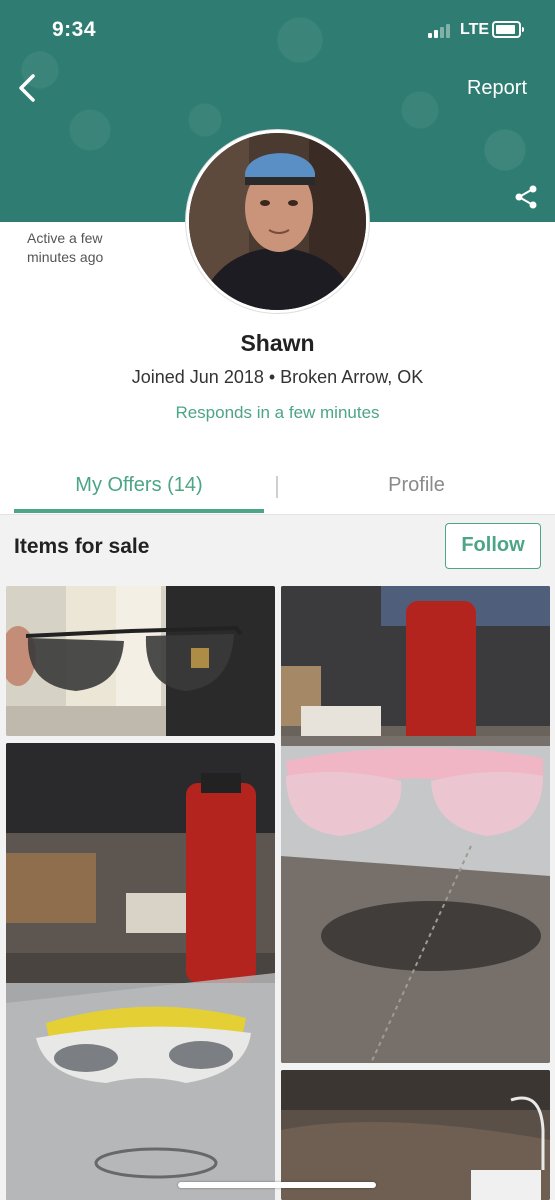 The width and height of the screenshot is (555, 1200). What do you see at coordinates (82, 546) in the screenshot?
I see `items-section-title: Items for sale` at bounding box center [82, 546].